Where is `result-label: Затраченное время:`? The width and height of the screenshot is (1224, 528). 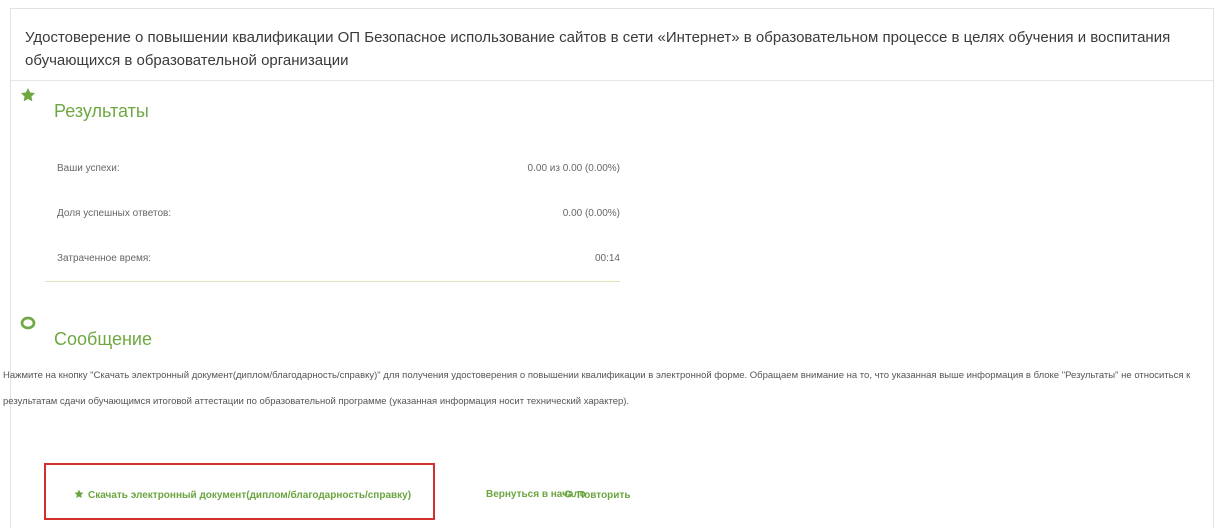
result-label: Затраченное время: is located at coordinates (104, 258).